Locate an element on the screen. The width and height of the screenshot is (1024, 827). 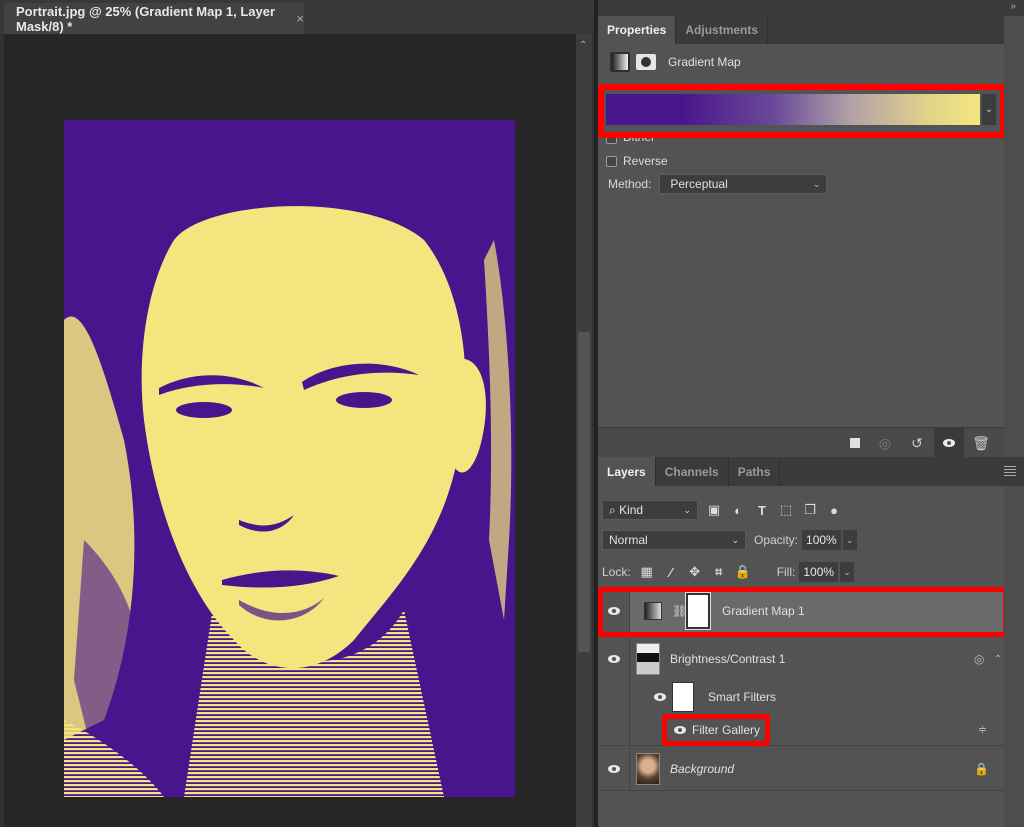
shape-layer-filter-icon: ⬚ is located at coordinates (786, 510).